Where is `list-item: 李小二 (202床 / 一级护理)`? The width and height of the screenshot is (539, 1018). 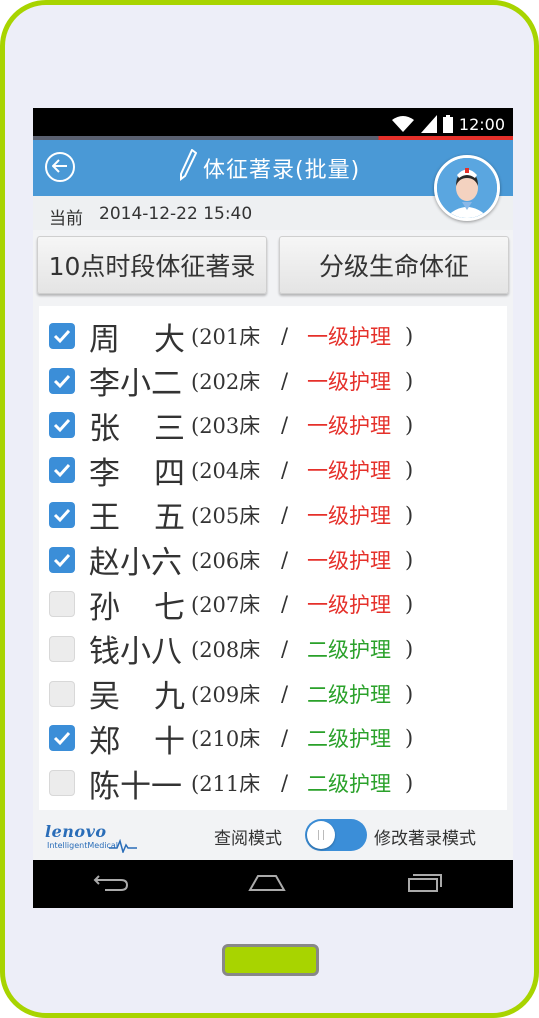
list-item: 李小二 (202床 / 一级护理) is located at coordinates (273, 381).